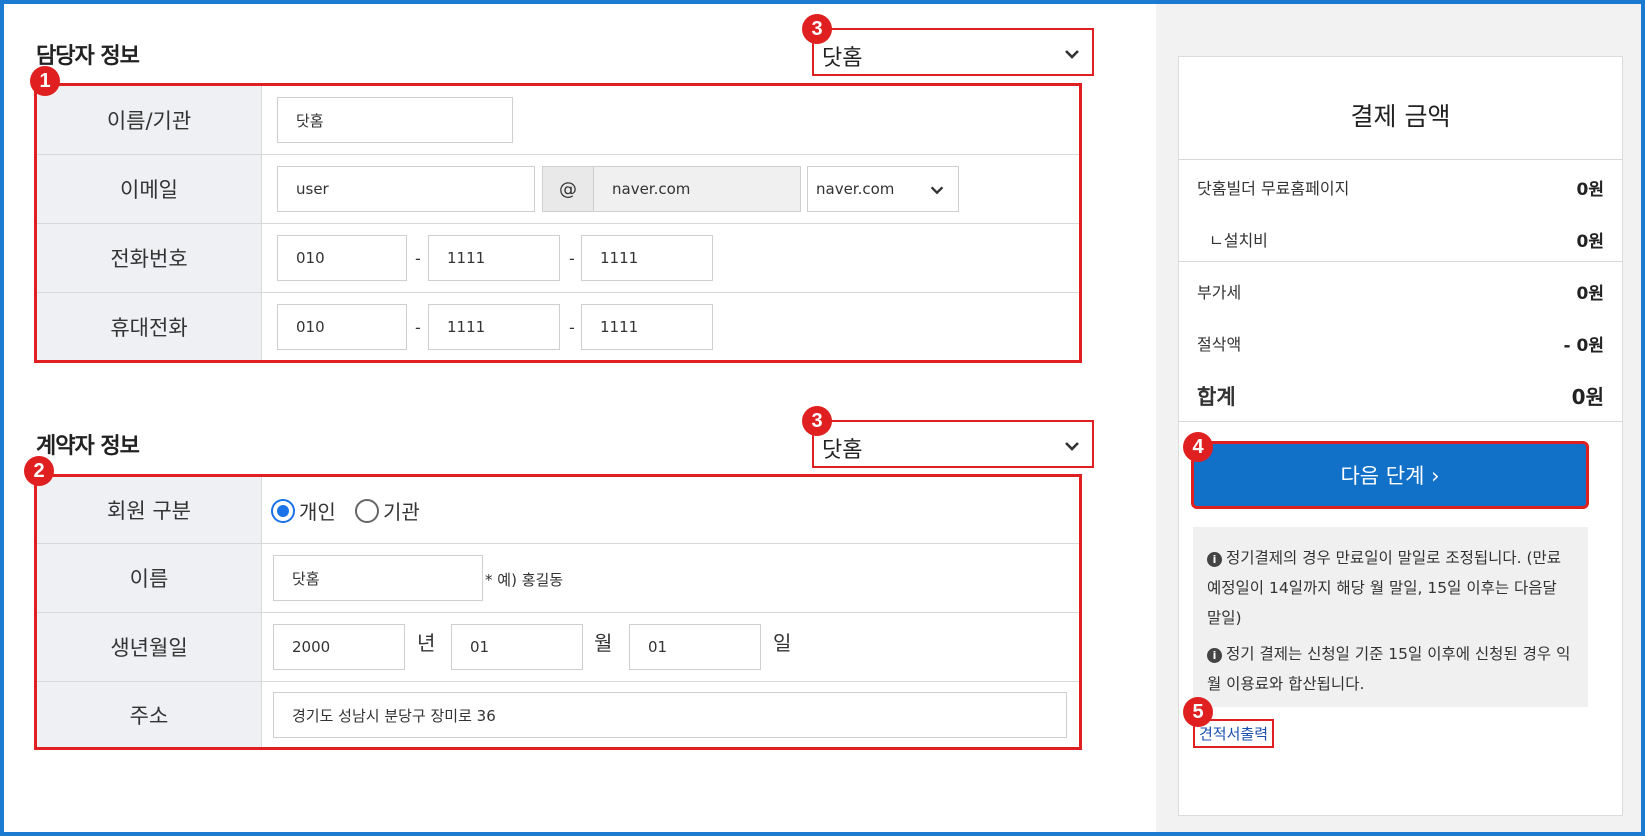  What do you see at coordinates (1238, 240) in the screenshot?
I see `payment-item-label: ㄴ설치비` at bounding box center [1238, 240].